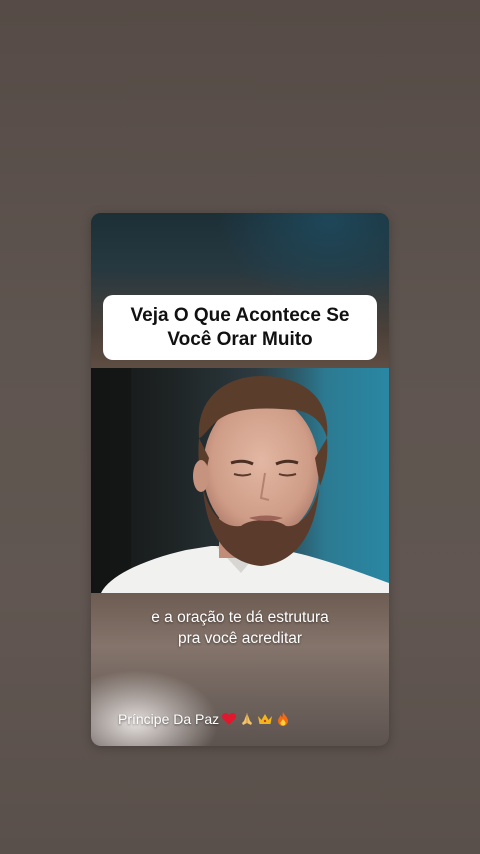 Image resolution: width=480 pixels, height=854 pixels. I want to click on video-title-line-1: Veja O Que Acontece Se, so click(240, 315).